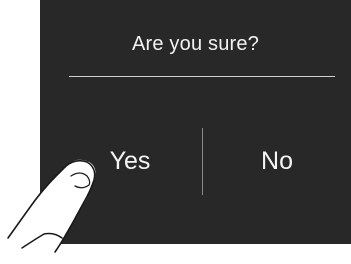 The width and height of the screenshot is (351, 264). I want to click on title-divider, so click(202, 76).